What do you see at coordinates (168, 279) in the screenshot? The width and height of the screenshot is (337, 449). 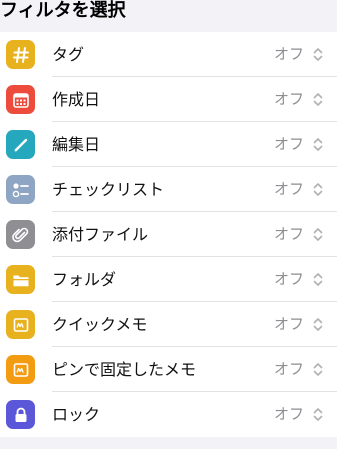 I see `filter-row-folder: フォルダ オフ` at bounding box center [168, 279].